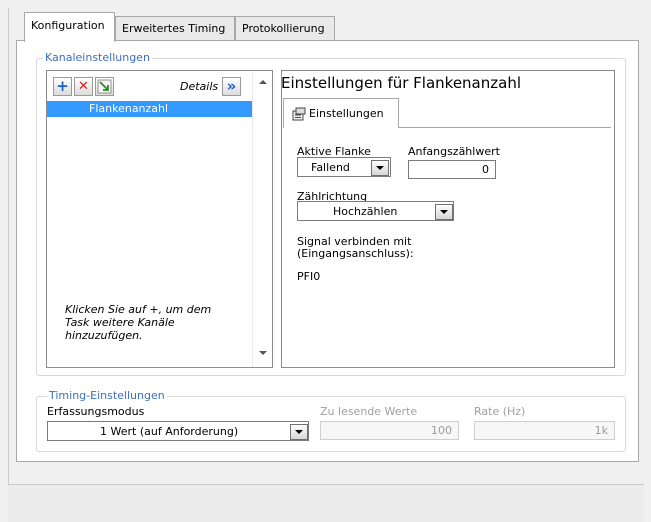 The image size is (651, 522). What do you see at coordinates (309, 276) in the screenshot?
I see `signal-terminal-value: PFI0` at bounding box center [309, 276].